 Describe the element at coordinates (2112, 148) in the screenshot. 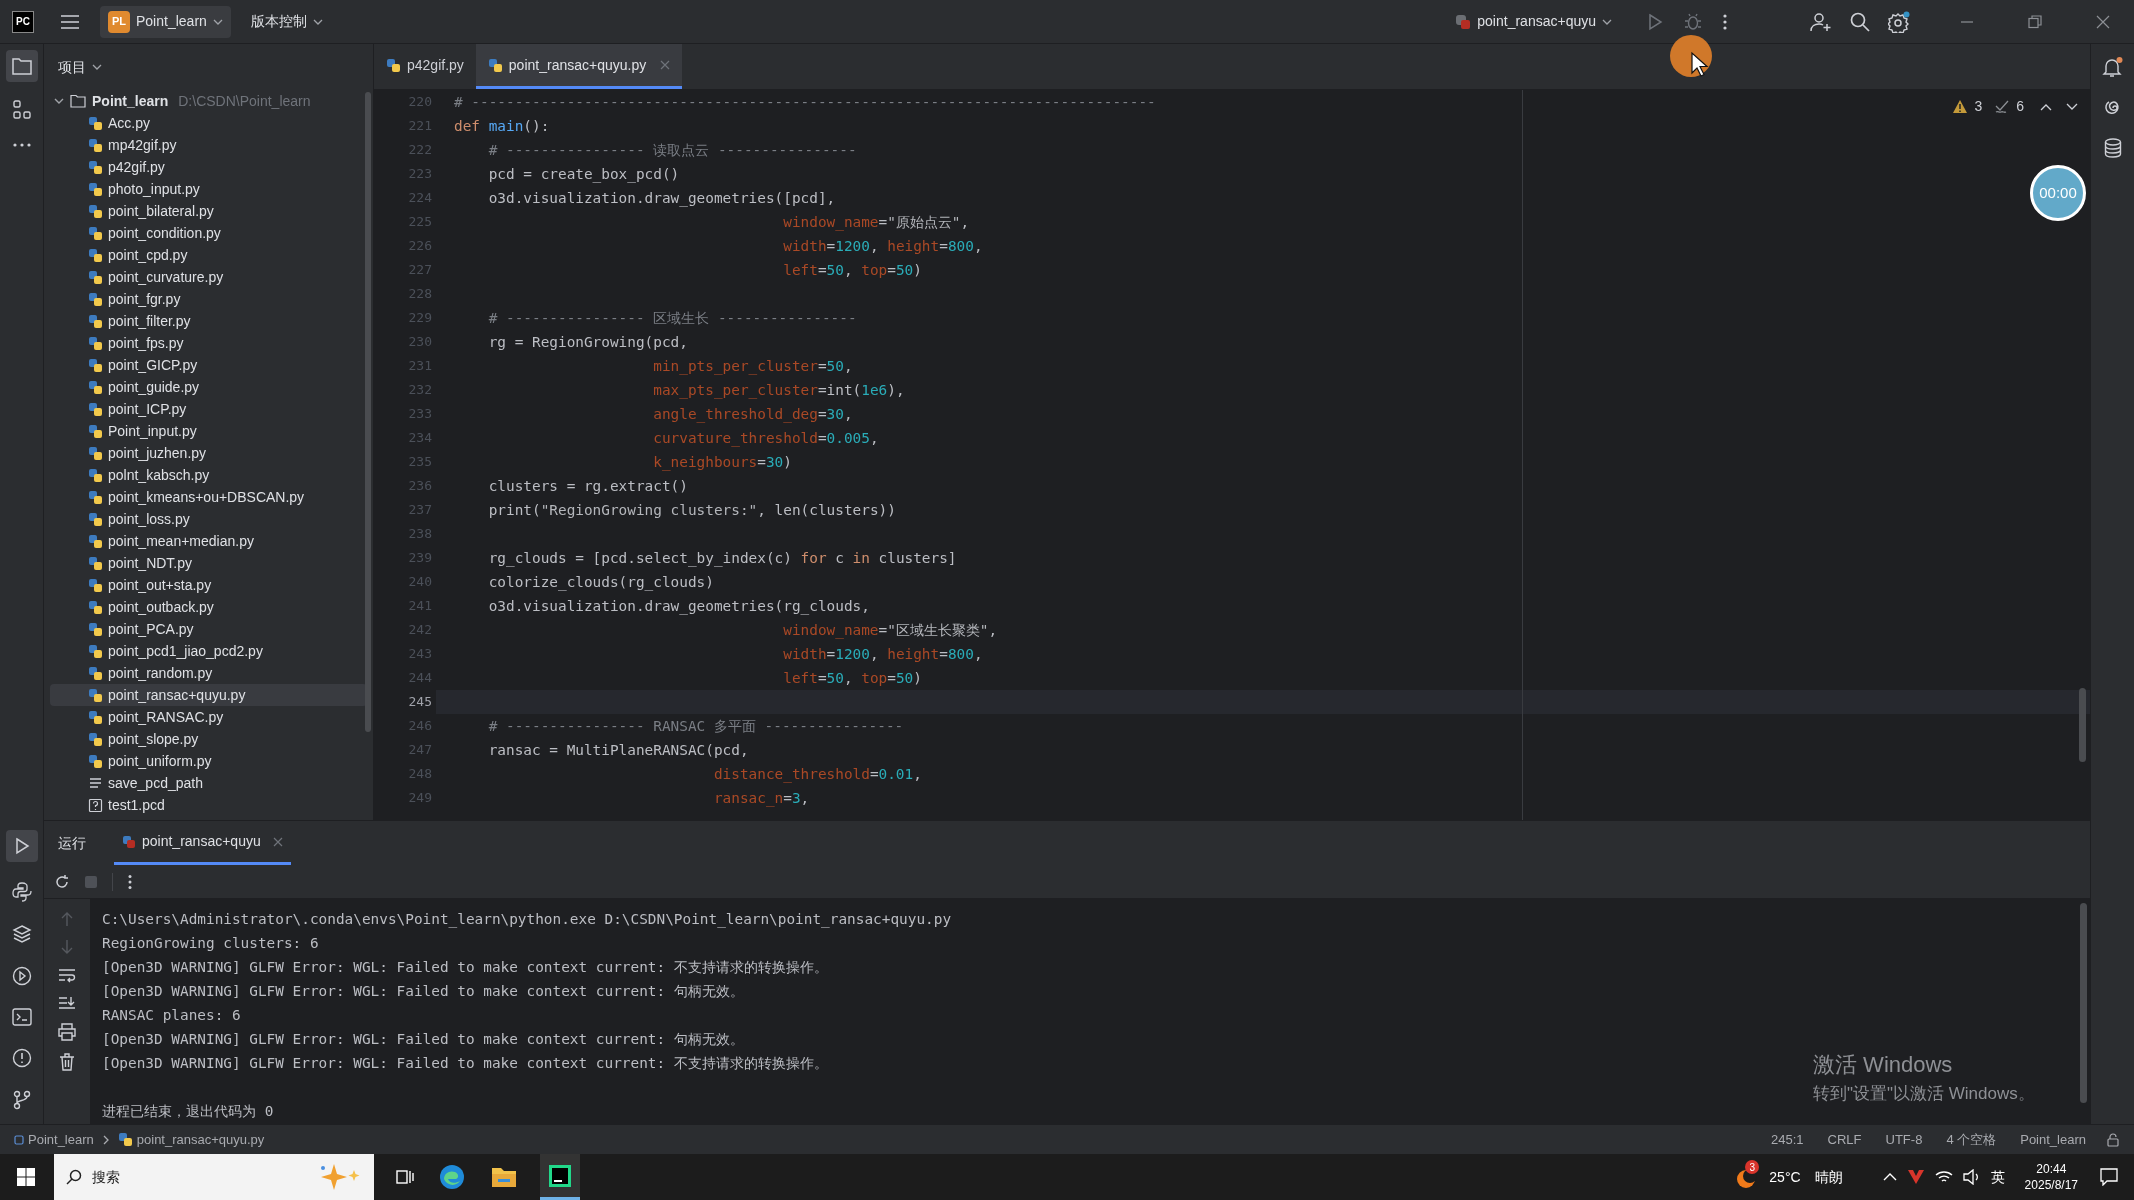

I see `database-icon` at that location.